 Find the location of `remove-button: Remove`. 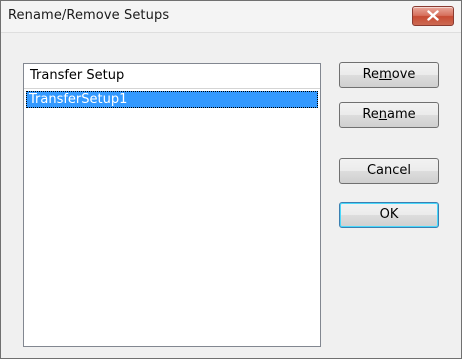

remove-button: Remove is located at coordinates (389, 75).